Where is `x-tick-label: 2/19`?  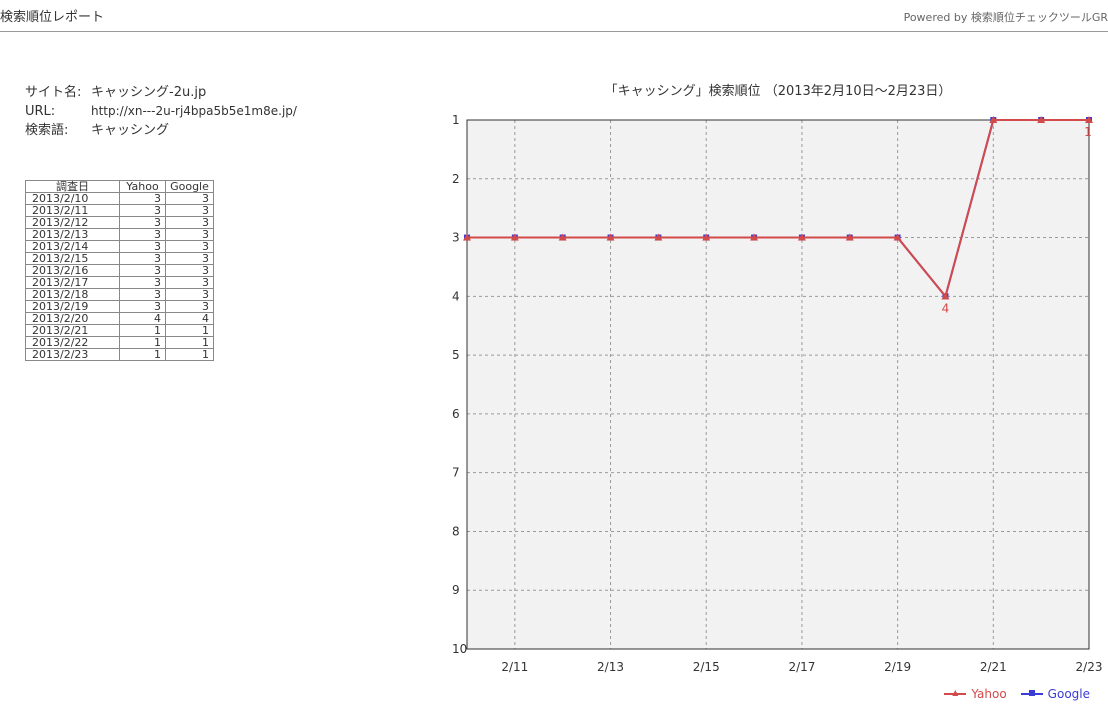 x-tick-label: 2/19 is located at coordinates (897, 667).